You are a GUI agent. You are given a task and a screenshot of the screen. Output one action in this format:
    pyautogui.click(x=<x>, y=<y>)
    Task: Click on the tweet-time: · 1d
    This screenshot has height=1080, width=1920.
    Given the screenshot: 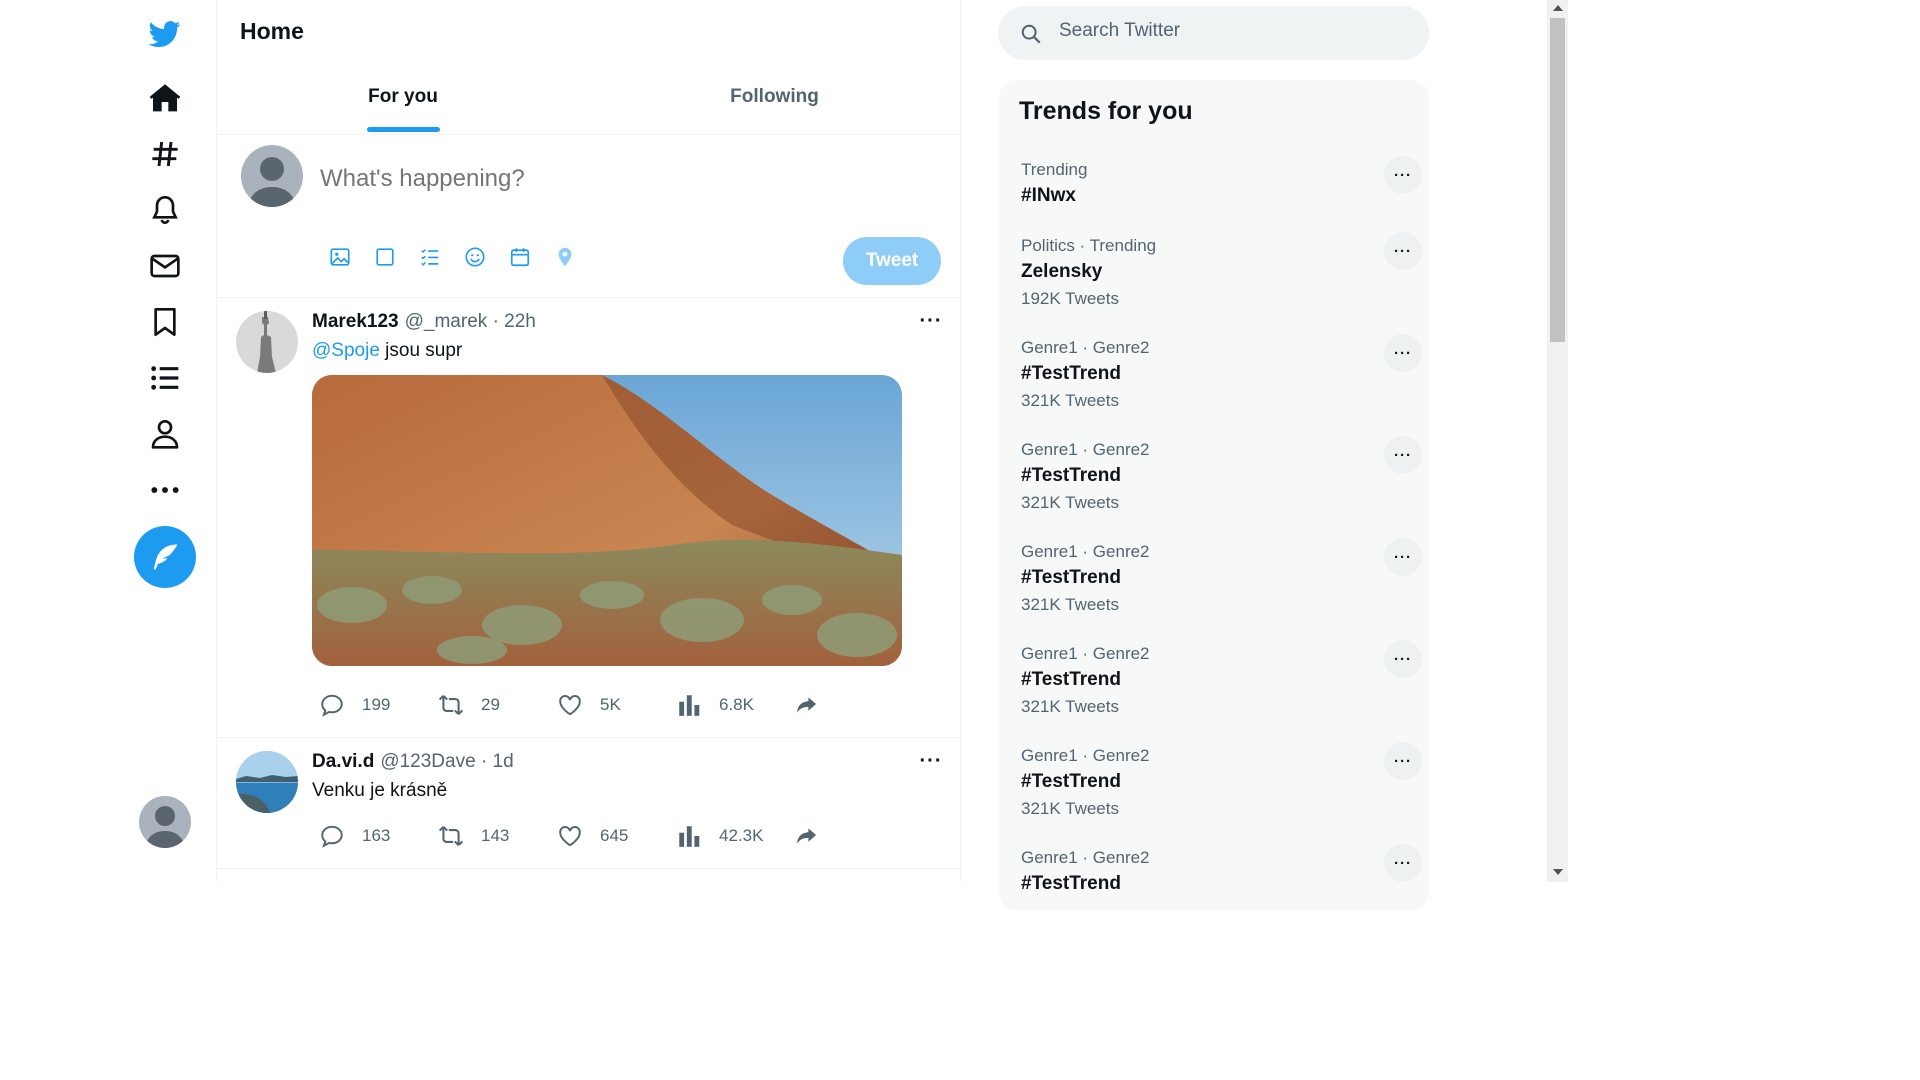 What is the action you would take?
    pyautogui.click(x=497, y=761)
    